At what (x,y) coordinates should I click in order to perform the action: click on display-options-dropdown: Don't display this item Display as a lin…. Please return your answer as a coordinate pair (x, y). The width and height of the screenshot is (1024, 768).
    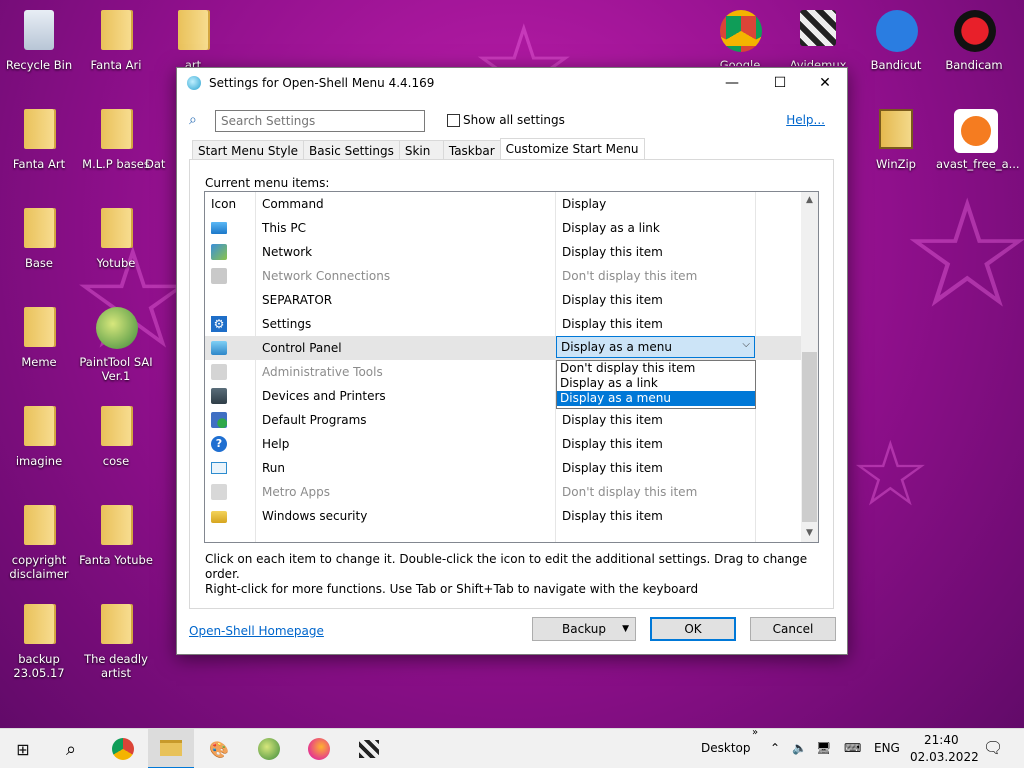
    Looking at the image, I should click on (656, 384).